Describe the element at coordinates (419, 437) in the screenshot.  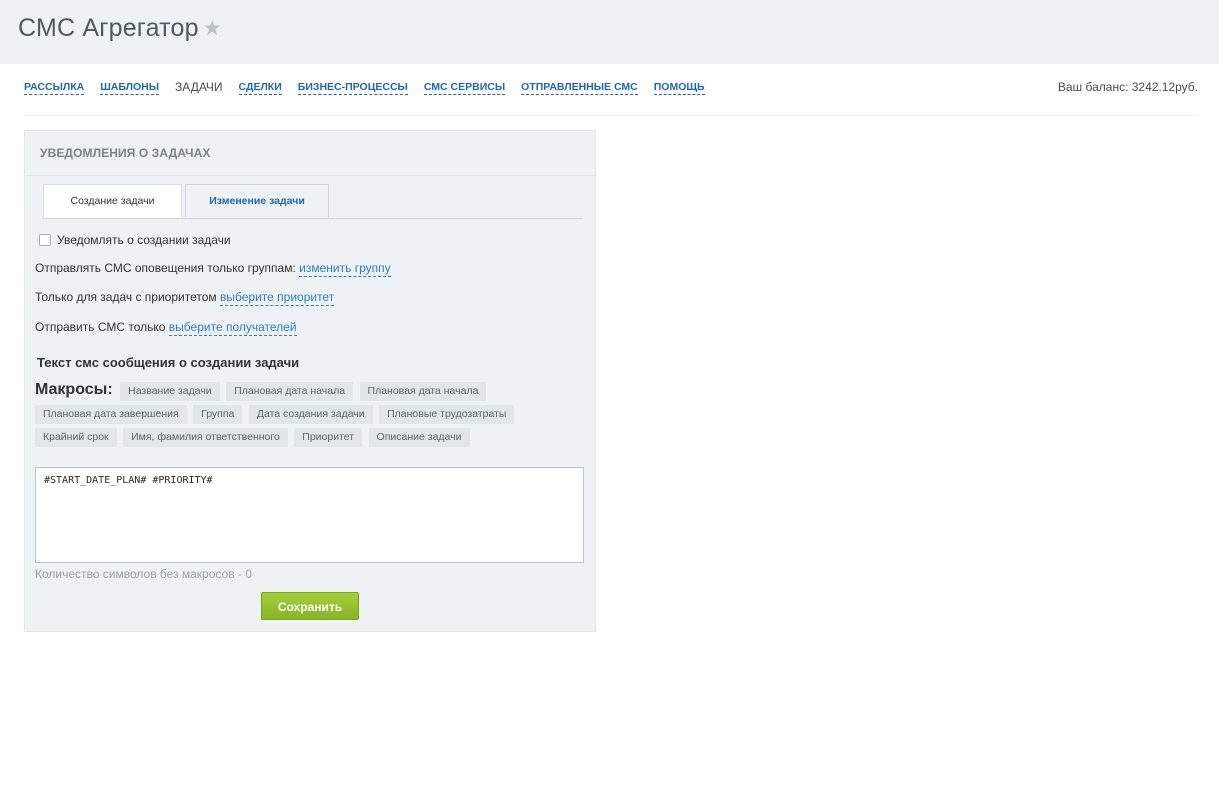
I see `macro-chip: Описание задачи` at that location.